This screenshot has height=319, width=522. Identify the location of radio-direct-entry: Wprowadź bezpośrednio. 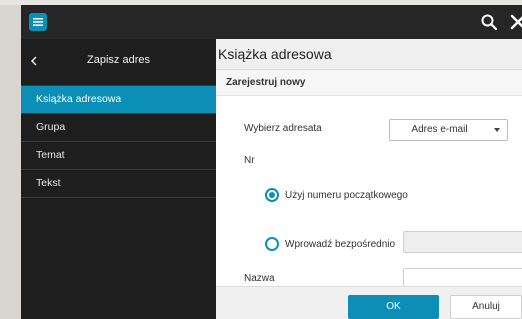
(330, 244).